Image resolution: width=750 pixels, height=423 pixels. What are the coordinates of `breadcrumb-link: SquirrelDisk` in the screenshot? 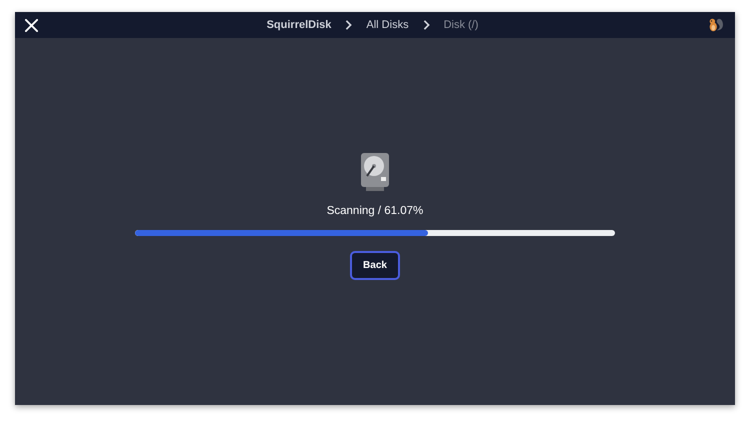 It's located at (299, 25).